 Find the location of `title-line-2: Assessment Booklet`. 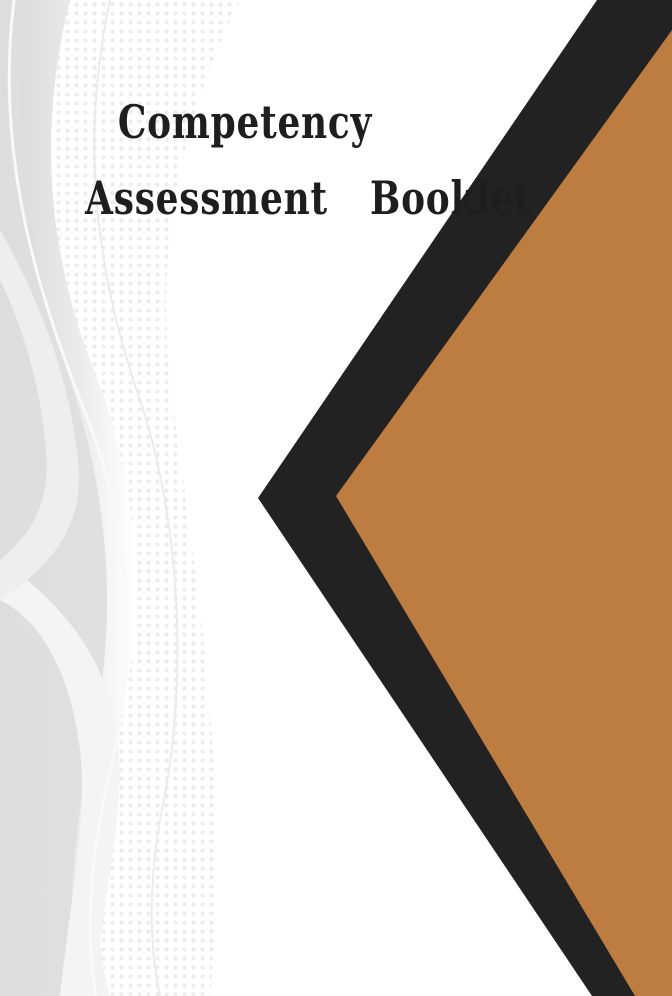

title-line-2: Assessment Booklet is located at coordinates (308, 198).